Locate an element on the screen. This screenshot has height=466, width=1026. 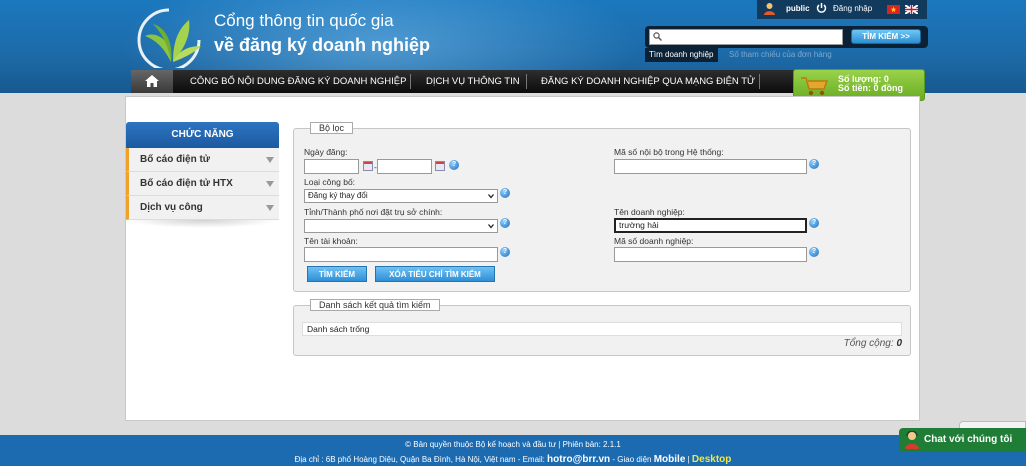
results-total: Tổng cộng: 0 is located at coordinates (873, 343).